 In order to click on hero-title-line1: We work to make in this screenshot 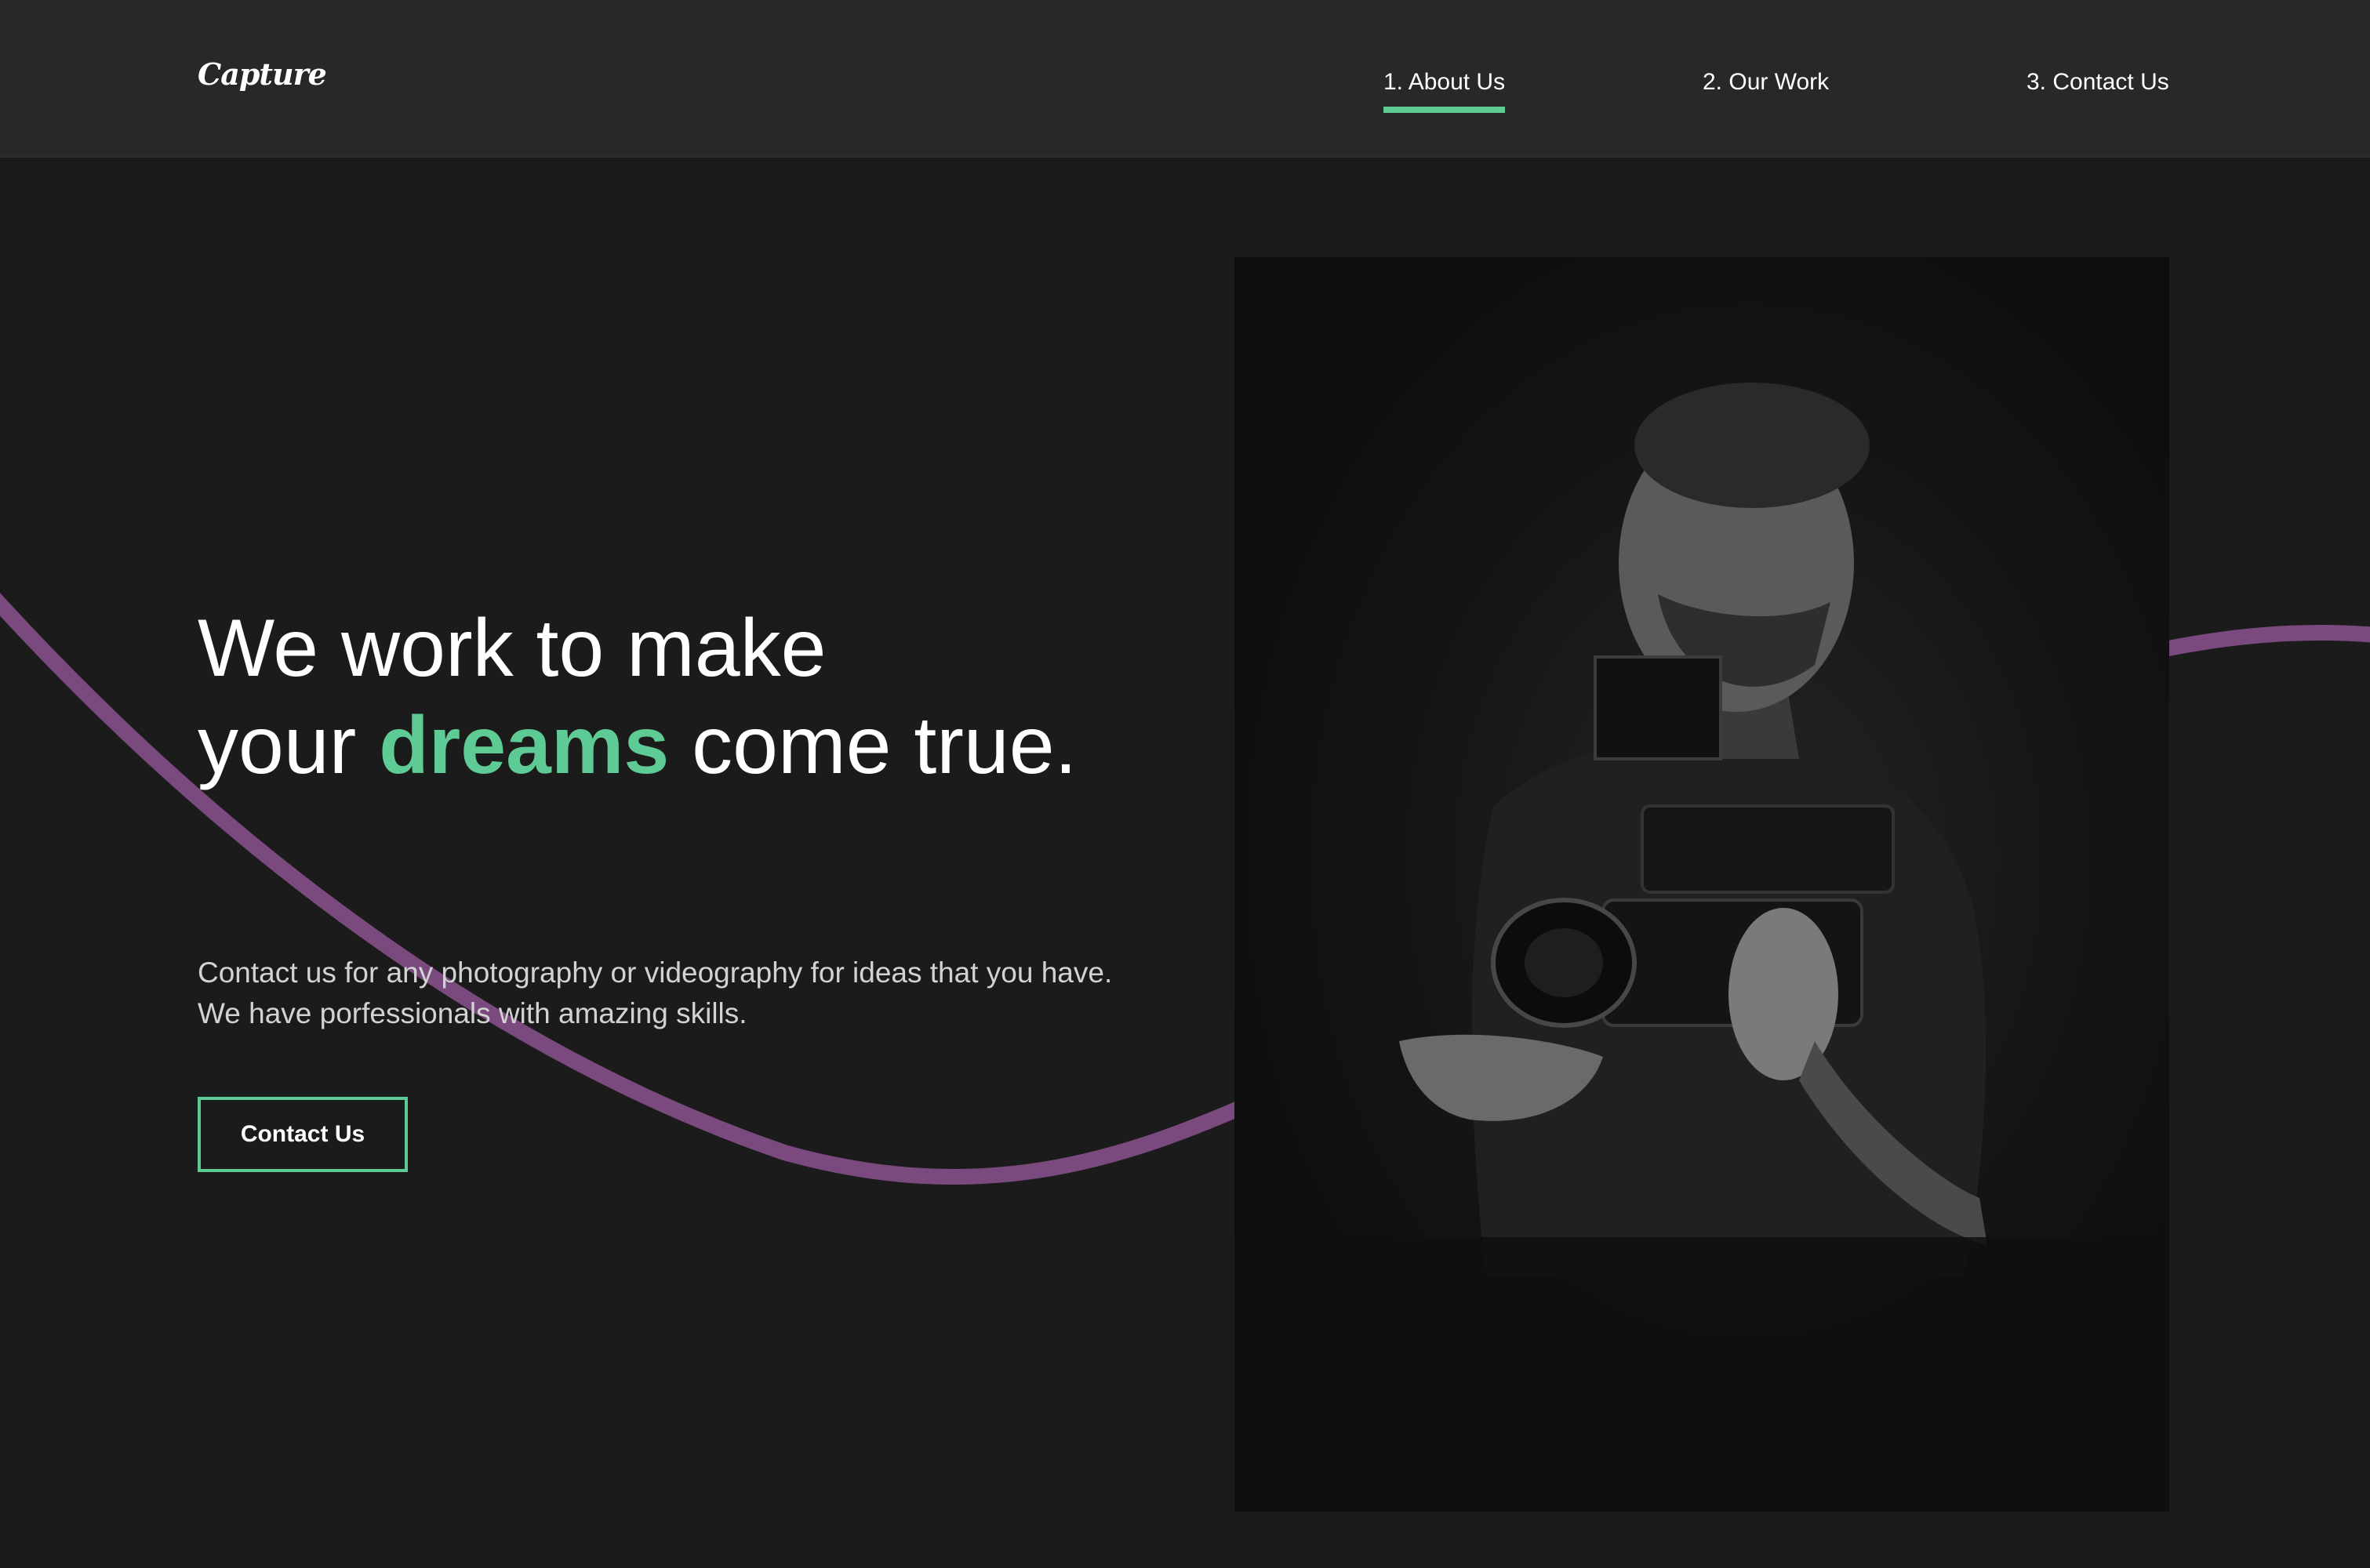, I will do `click(512, 648)`.